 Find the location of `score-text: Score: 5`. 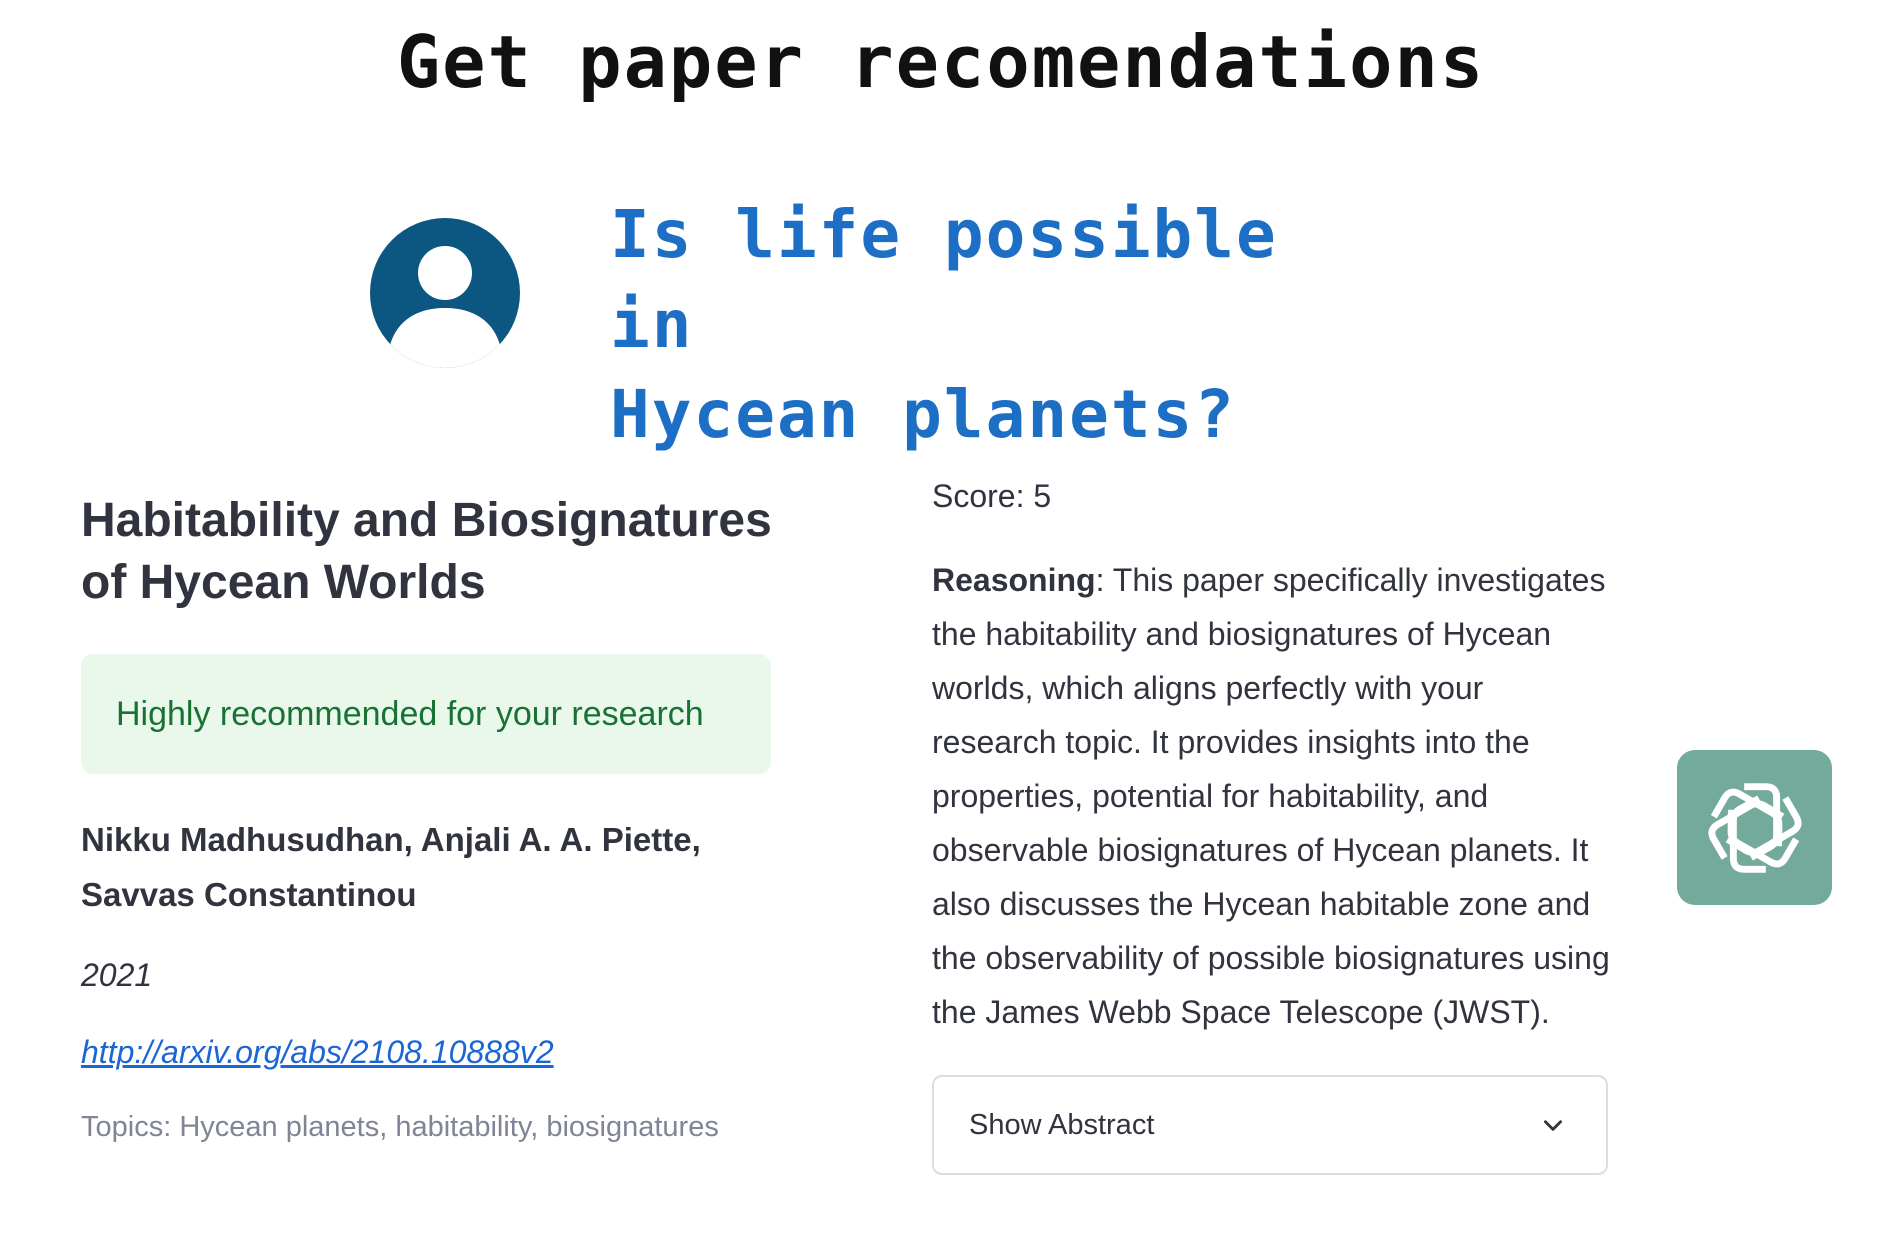

score-text: Score: 5 is located at coordinates (992, 496).